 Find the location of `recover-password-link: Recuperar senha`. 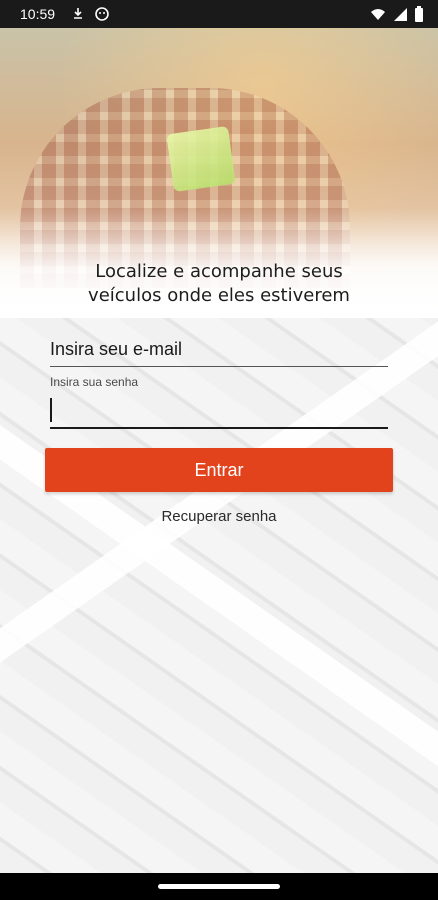

recover-password-link: Recuperar senha is located at coordinates (219, 516).